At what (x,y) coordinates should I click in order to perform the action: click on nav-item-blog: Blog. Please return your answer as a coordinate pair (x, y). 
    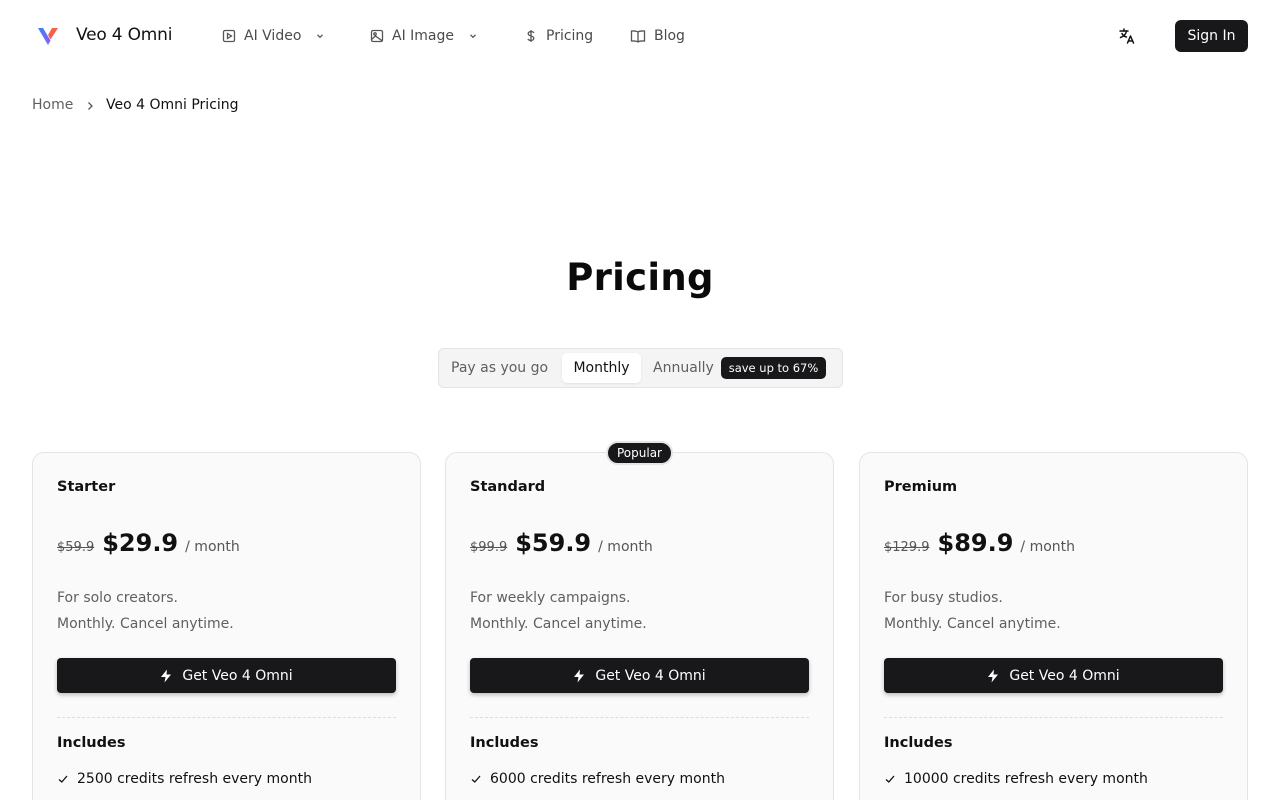
    Looking at the image, I should click on (657, 36).